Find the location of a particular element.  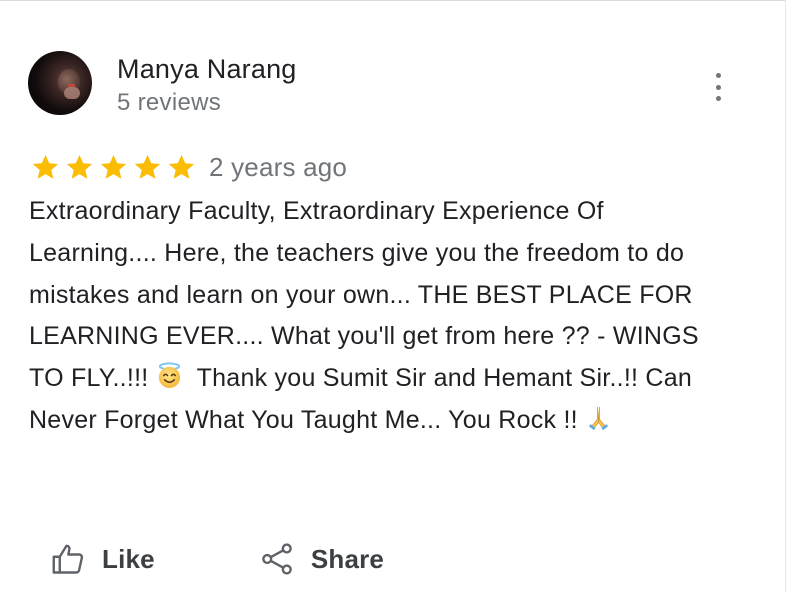

like-label: Like is located at coordinates (128, 558).